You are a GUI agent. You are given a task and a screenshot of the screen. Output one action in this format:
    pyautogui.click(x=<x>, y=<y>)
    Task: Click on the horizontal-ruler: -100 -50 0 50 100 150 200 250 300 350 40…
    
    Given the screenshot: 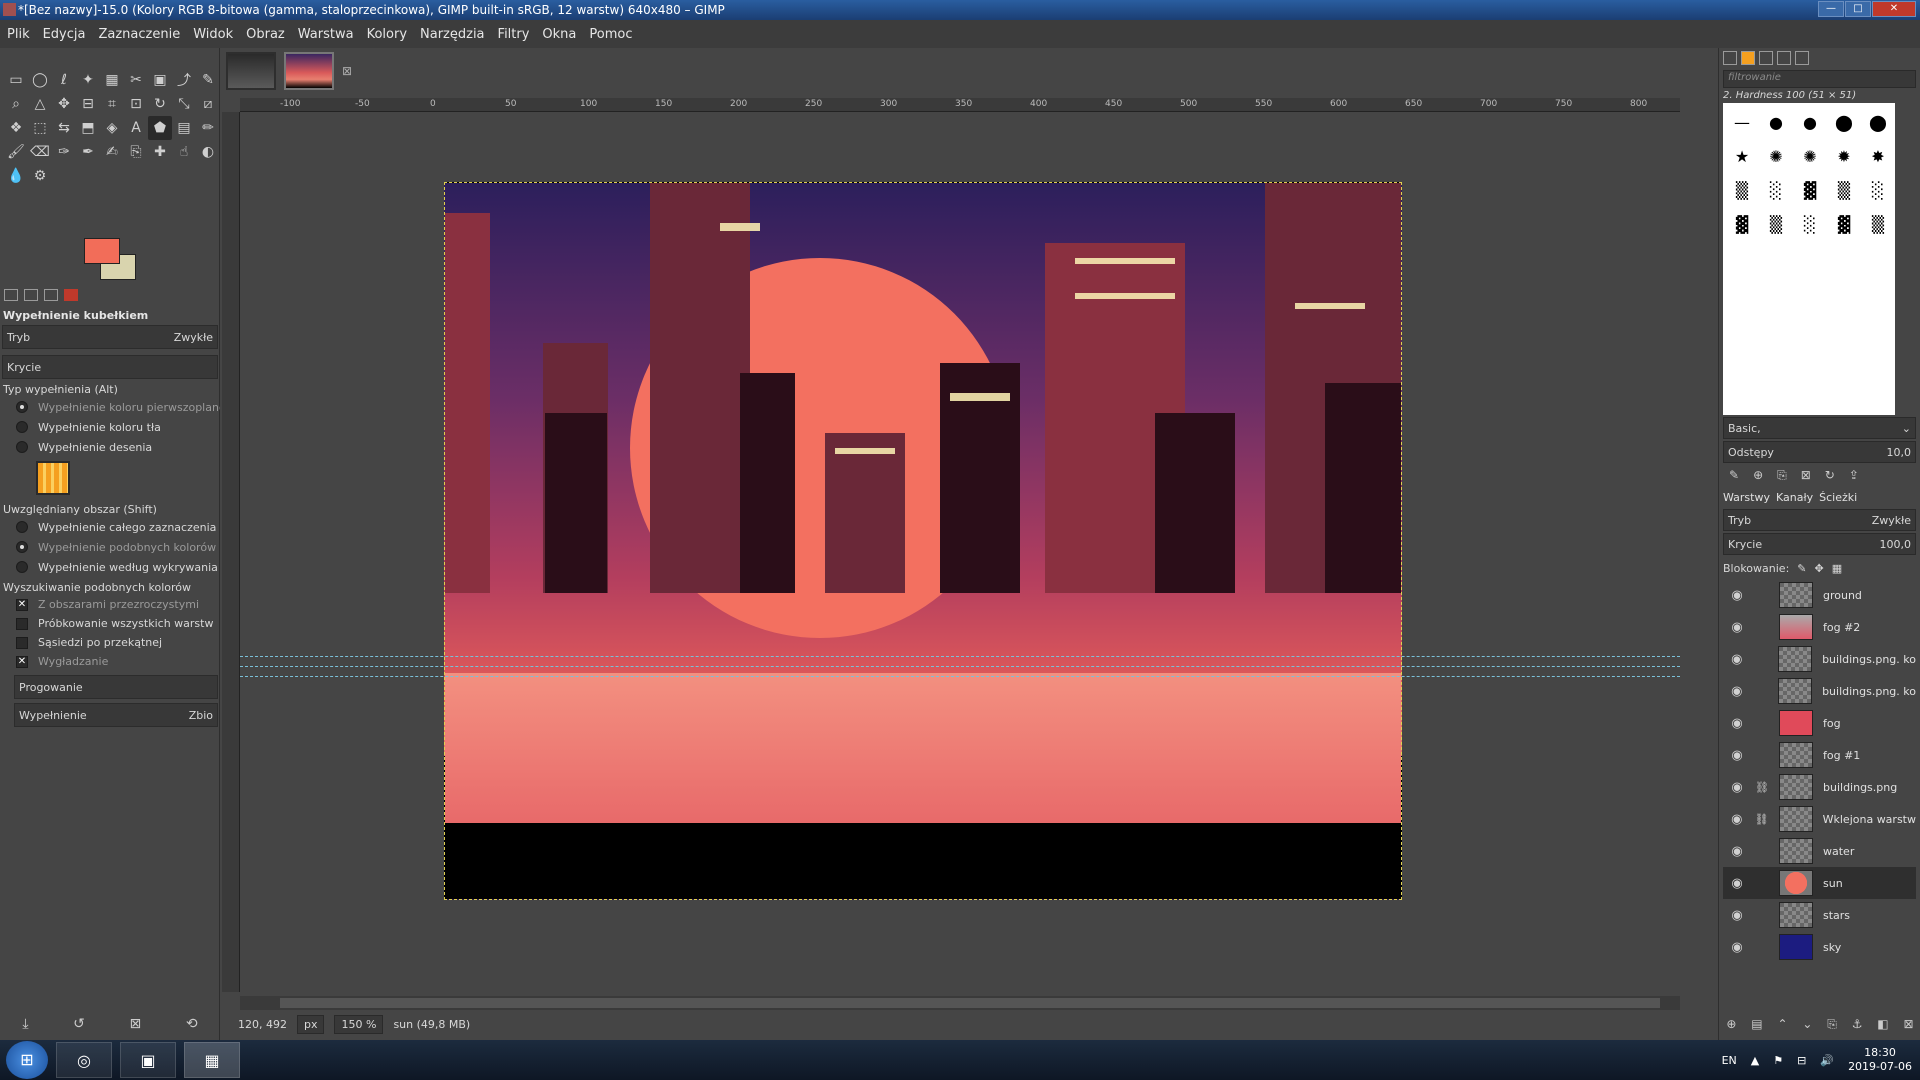 What is the action you would take?
    pyautogui.click(x=960, y=105)
    